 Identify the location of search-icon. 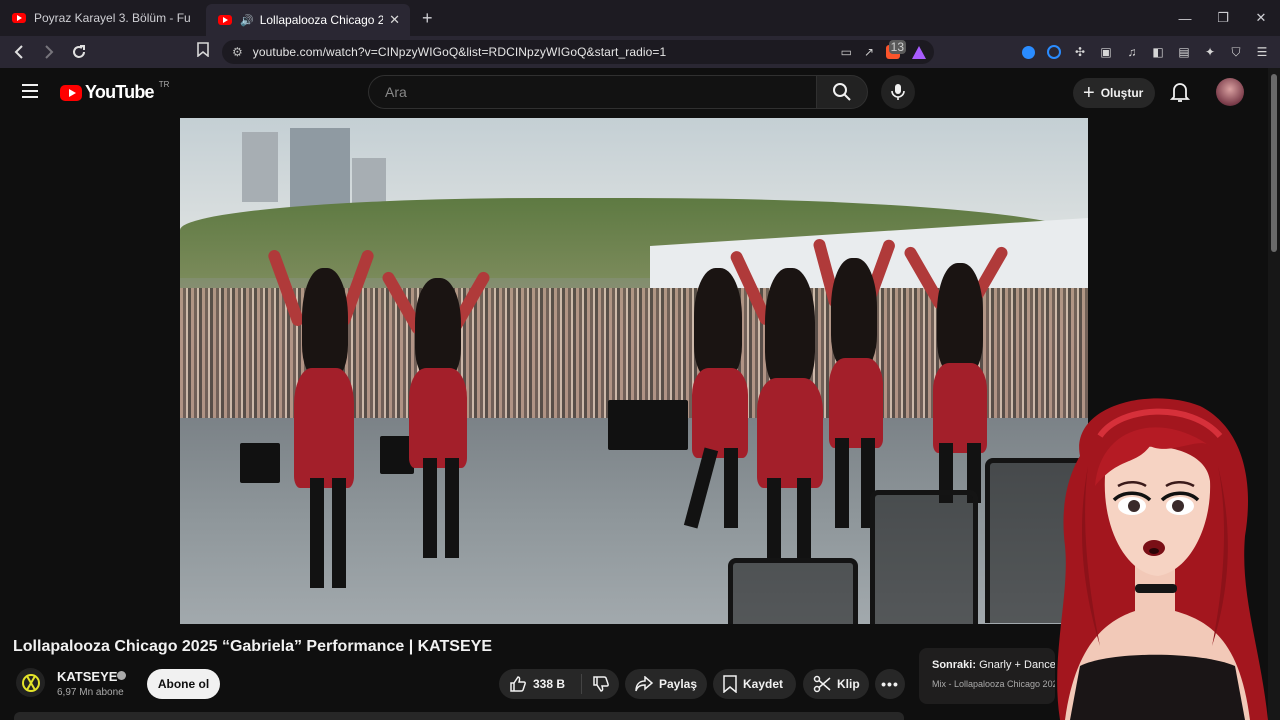
(842, 92).